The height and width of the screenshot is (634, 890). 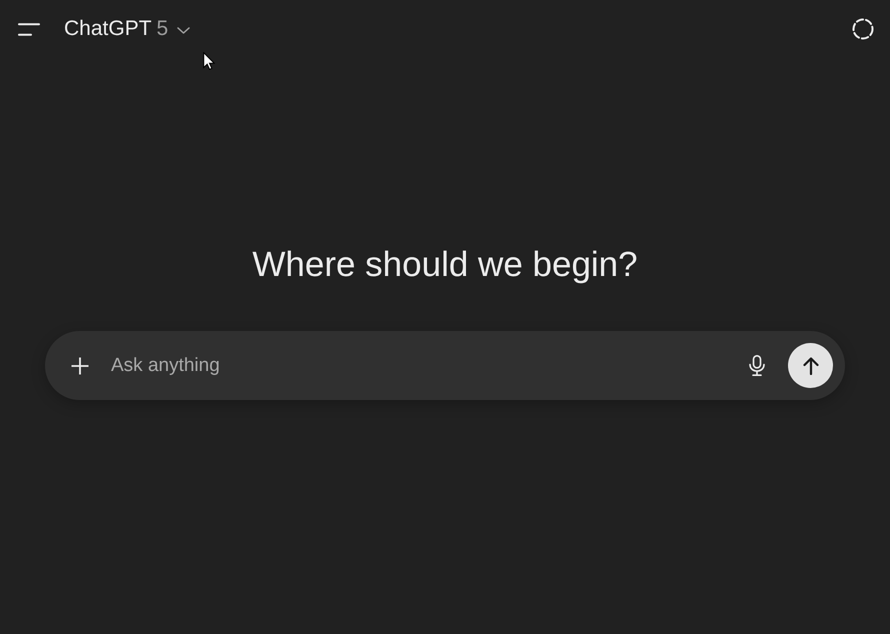 I want to click on arrow-up-icon, so click(x=810, y=365).